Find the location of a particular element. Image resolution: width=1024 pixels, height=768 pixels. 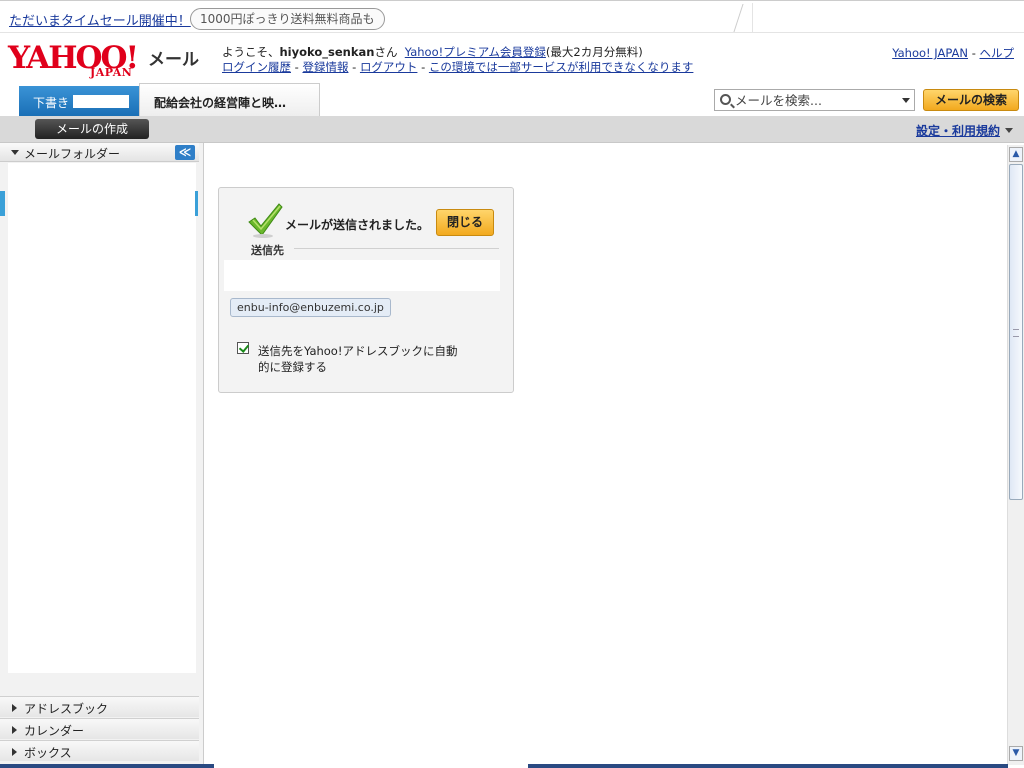

recipients-area is located at coordinates (362, 275).